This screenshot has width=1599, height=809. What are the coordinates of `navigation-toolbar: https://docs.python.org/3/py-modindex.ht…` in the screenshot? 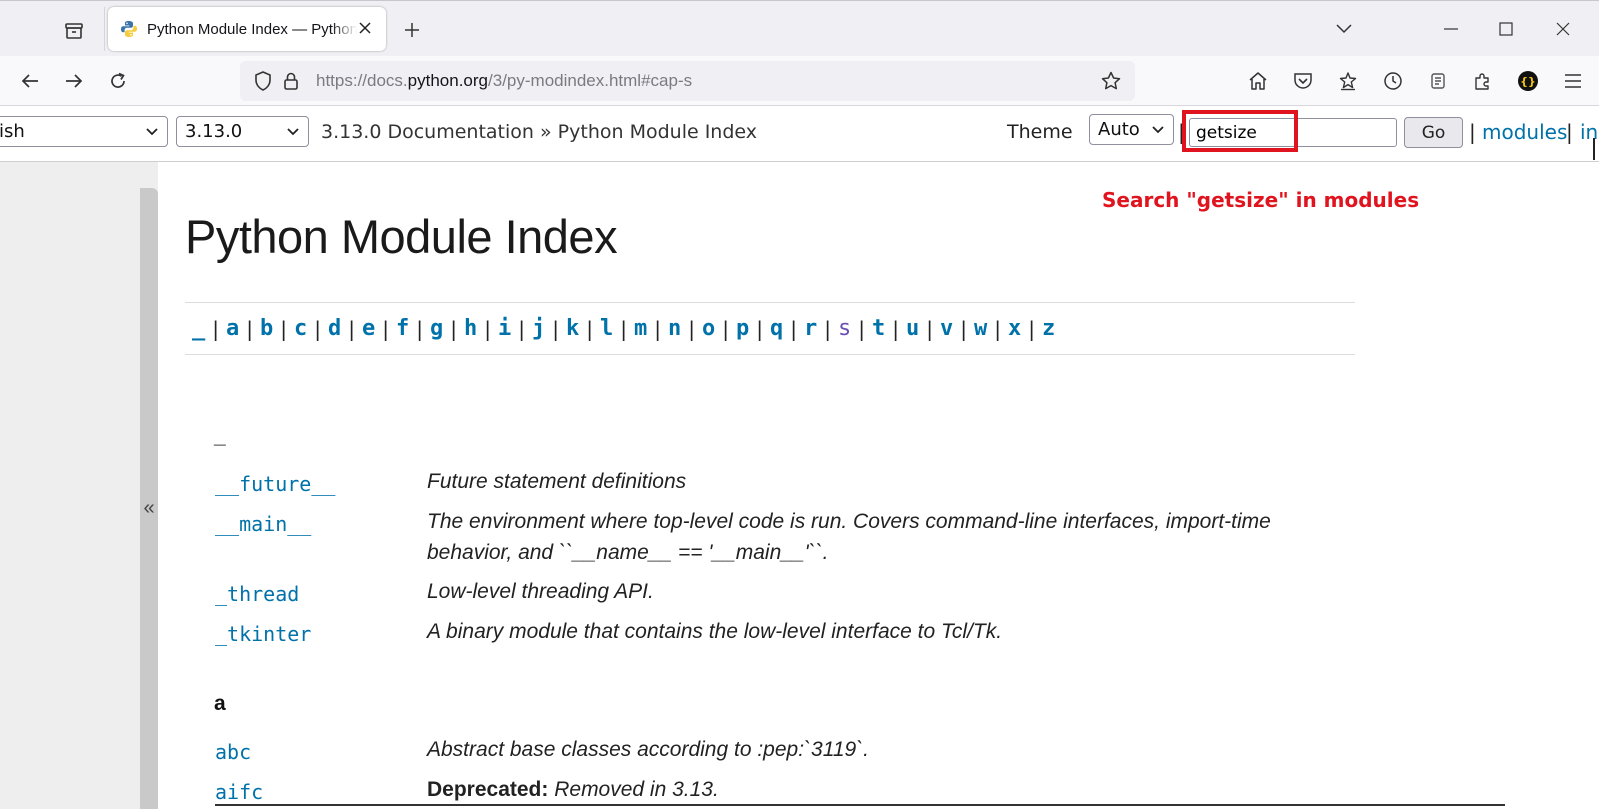 It's located at (799, 81).